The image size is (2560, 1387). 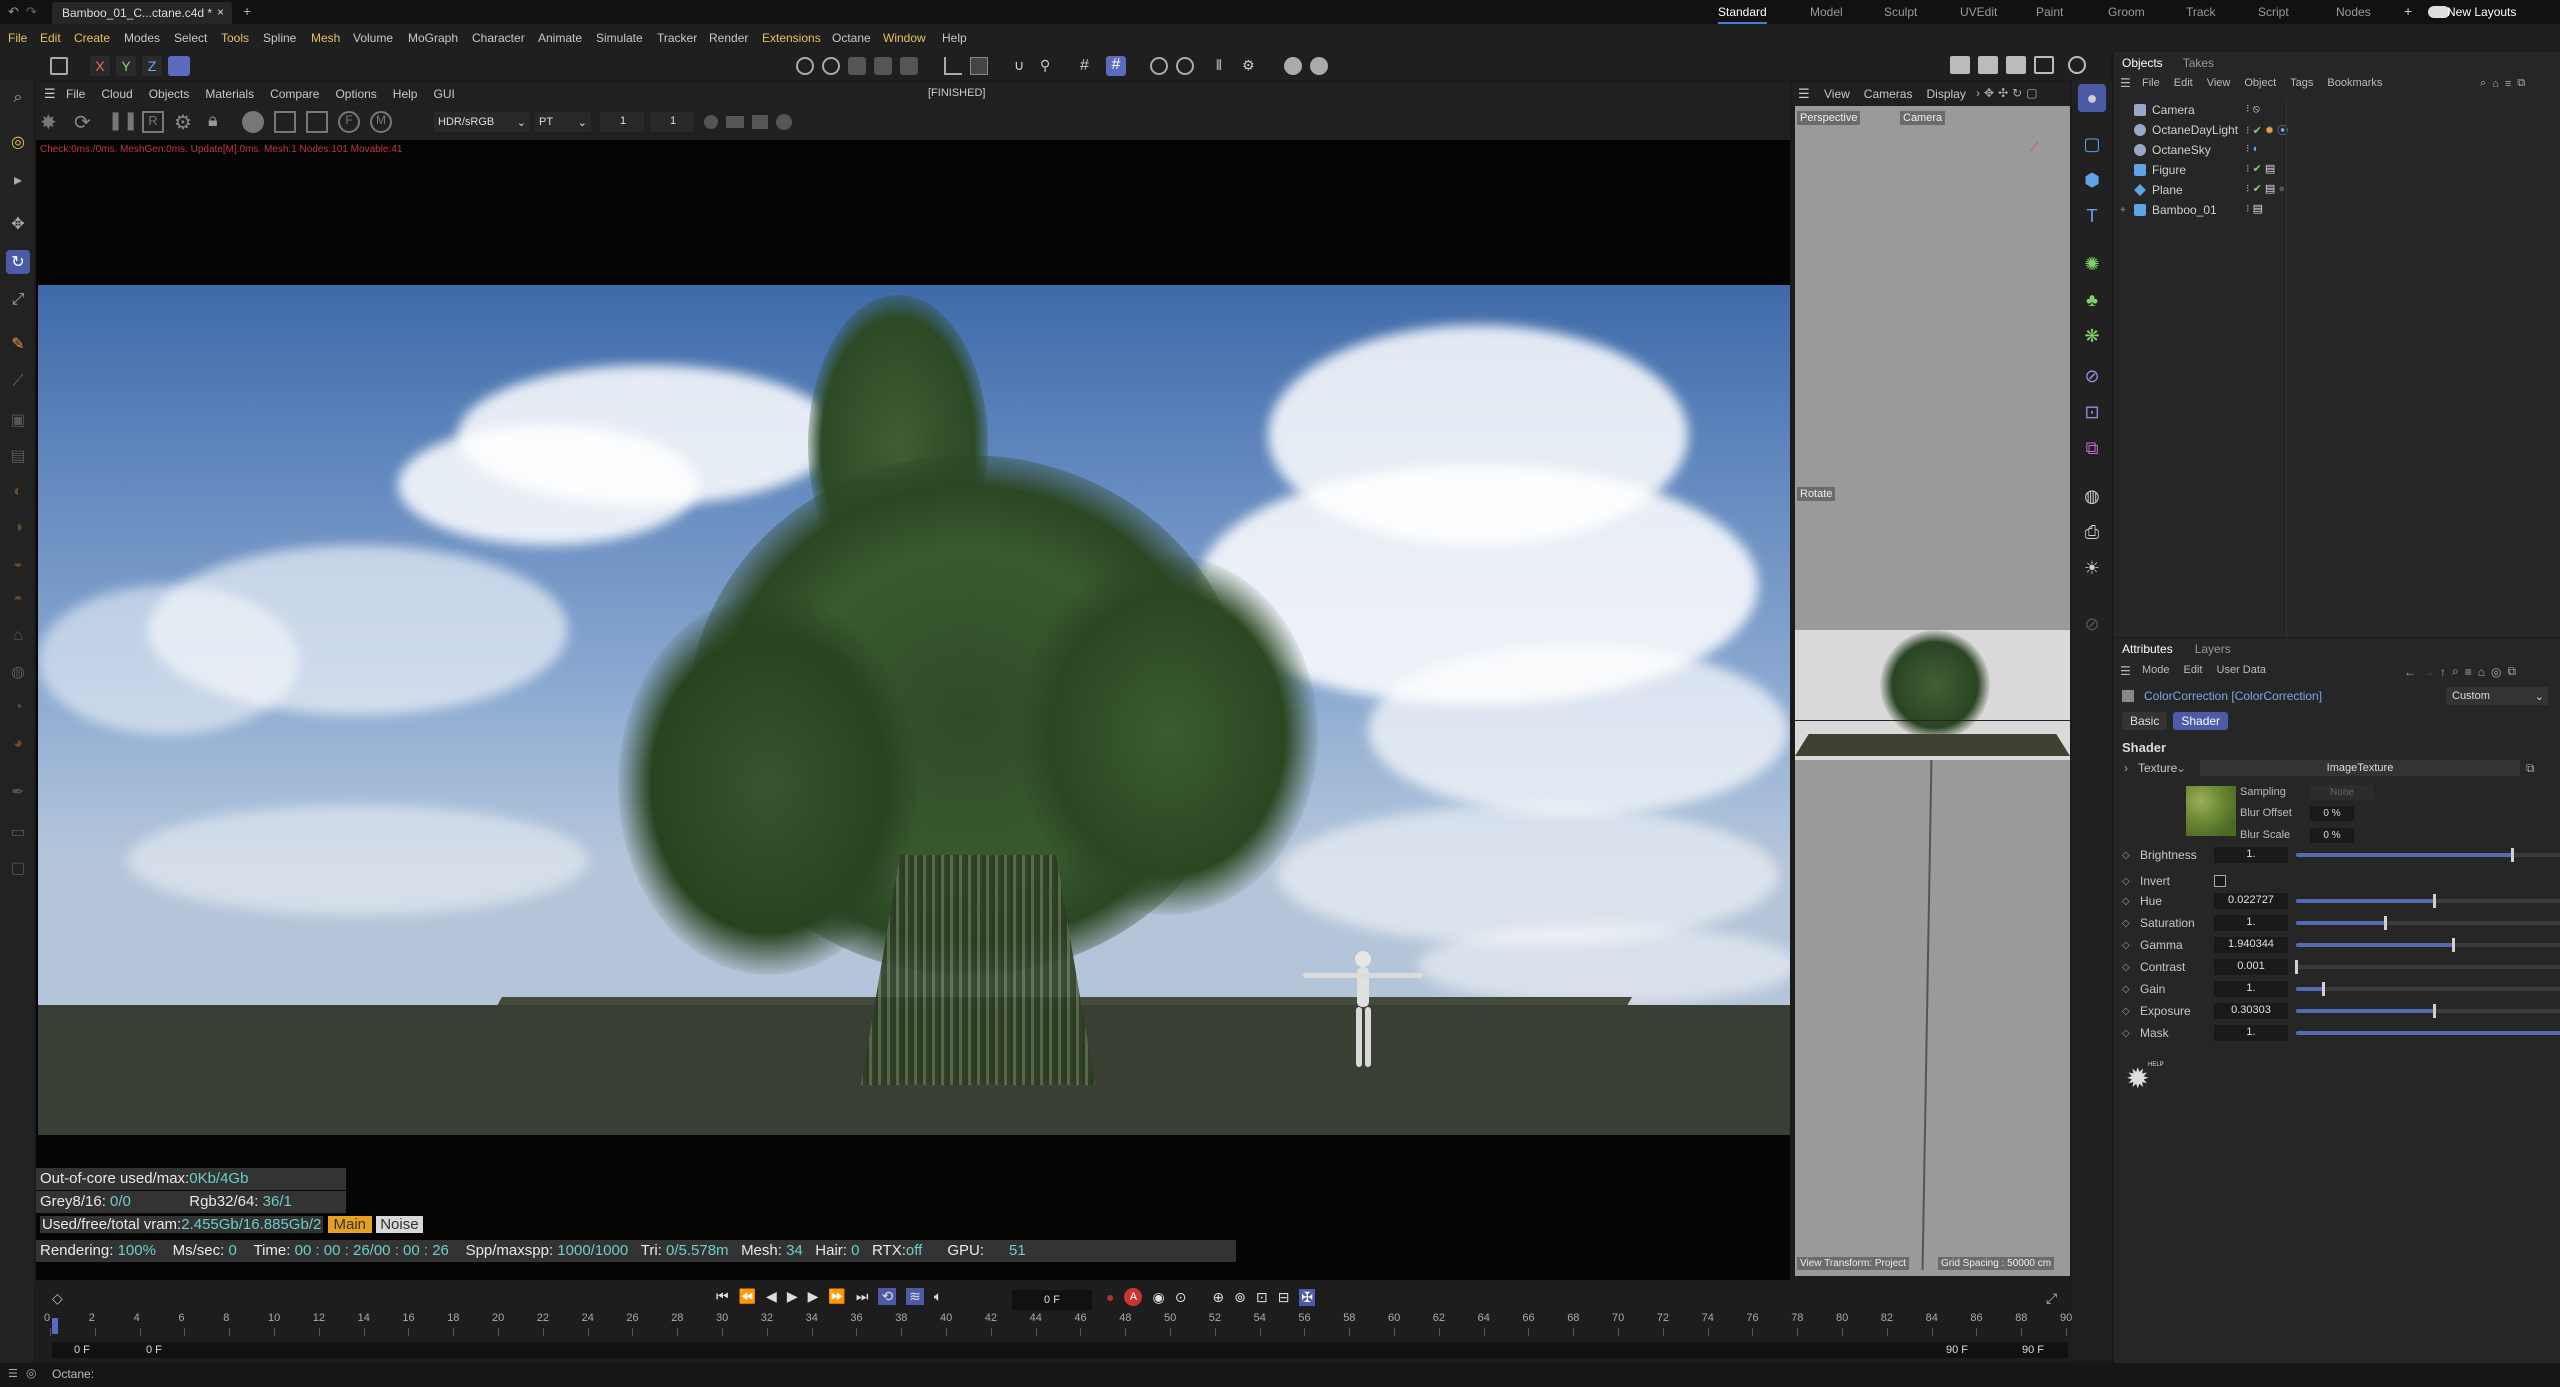 What do you see at coordinates (2301, 83) in the screenshot?
I see `objects-menu-tags: Tags` at bounding box center [2301, 83].